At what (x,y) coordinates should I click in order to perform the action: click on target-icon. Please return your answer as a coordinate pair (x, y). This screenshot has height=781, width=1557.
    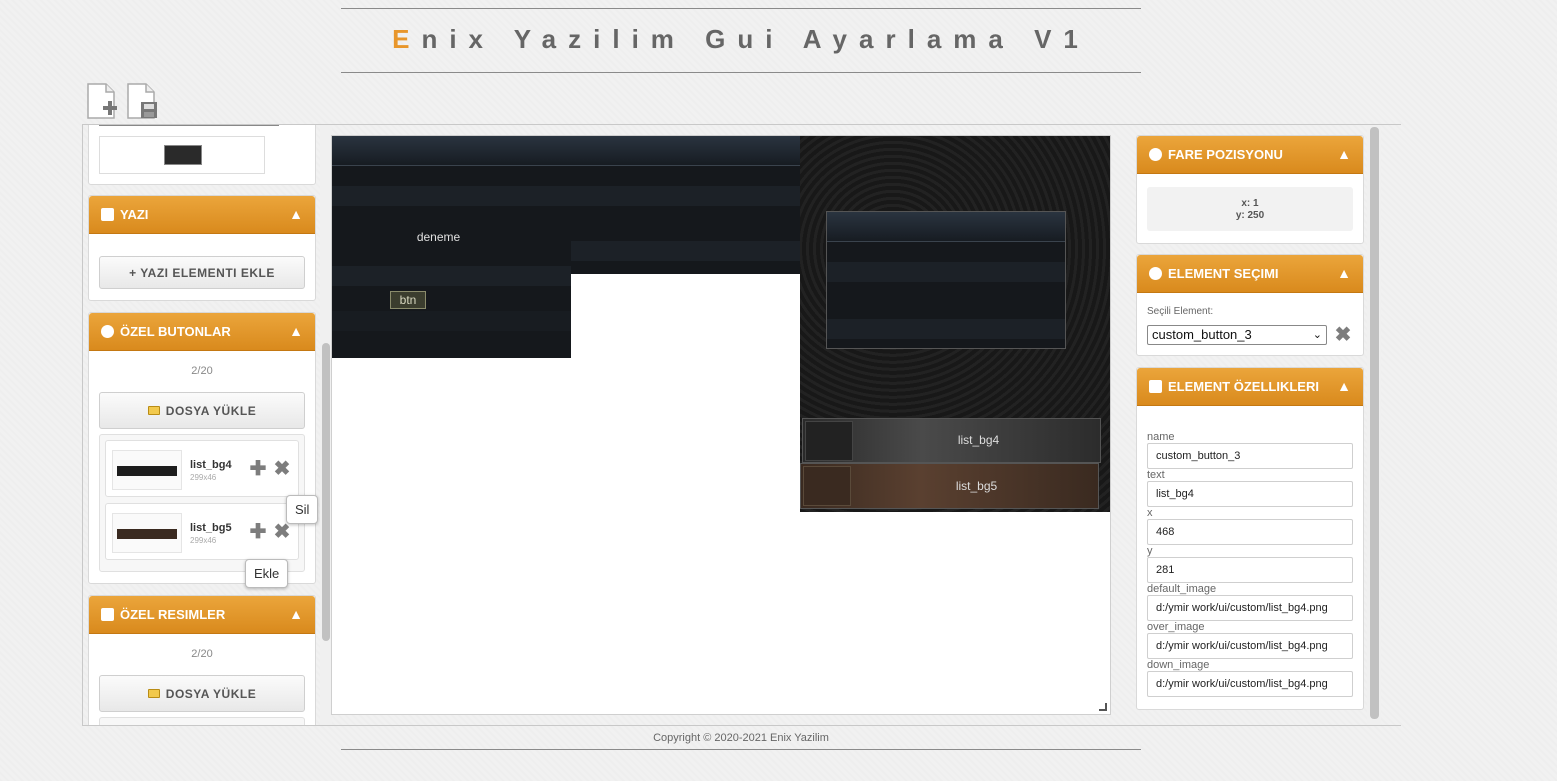
    Looking at the image, I should click on (1155, 154).